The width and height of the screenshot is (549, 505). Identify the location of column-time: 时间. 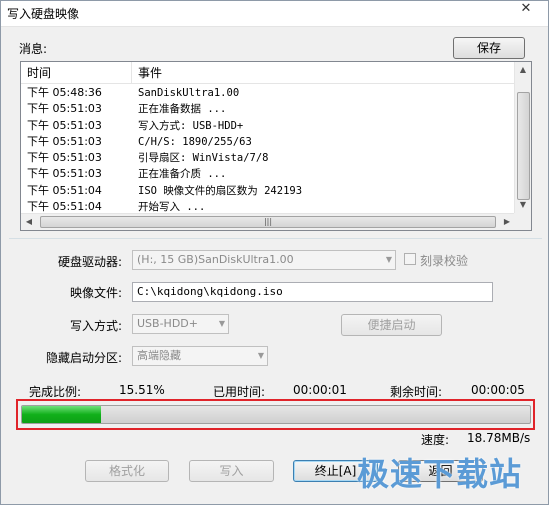
(76, 73).